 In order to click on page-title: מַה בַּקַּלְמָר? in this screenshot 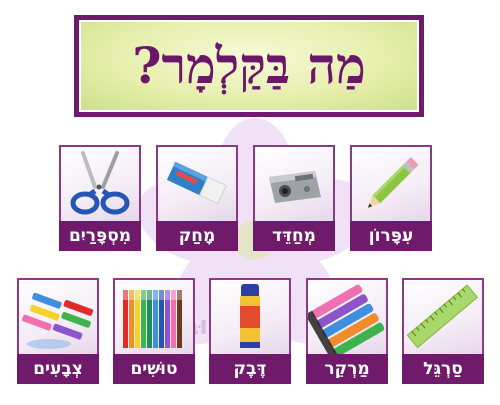, I will do `click(249, 65)`.